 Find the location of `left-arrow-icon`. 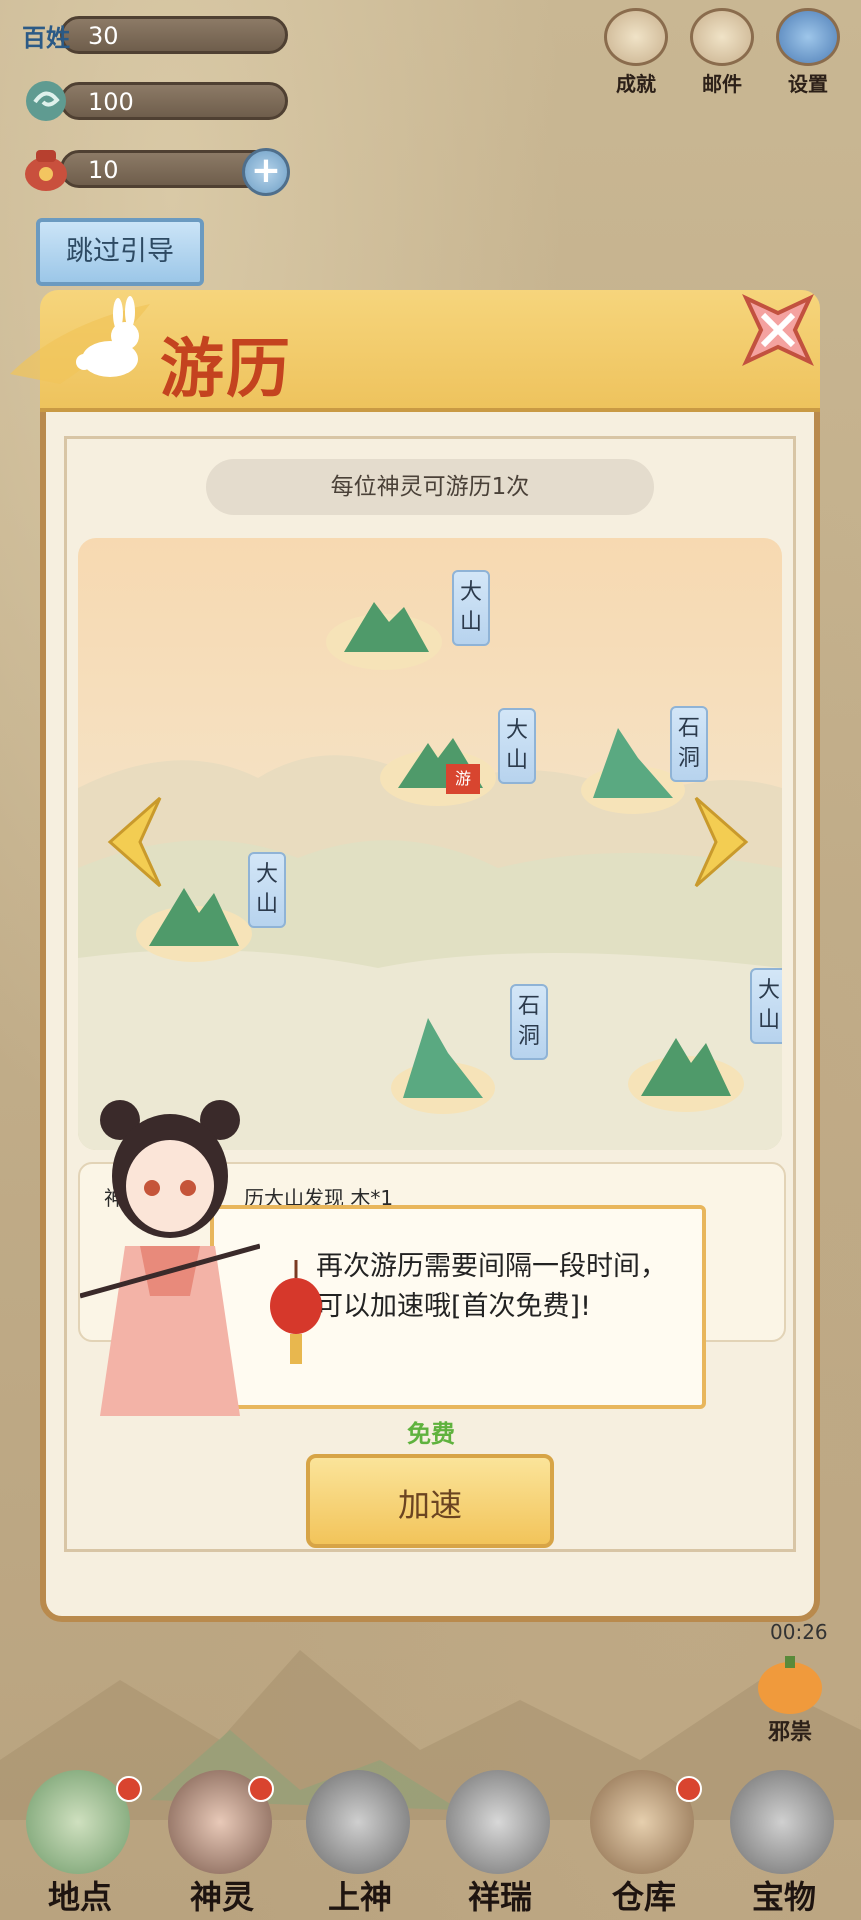

left-arrow-icon is located at coordinates (132, 842).